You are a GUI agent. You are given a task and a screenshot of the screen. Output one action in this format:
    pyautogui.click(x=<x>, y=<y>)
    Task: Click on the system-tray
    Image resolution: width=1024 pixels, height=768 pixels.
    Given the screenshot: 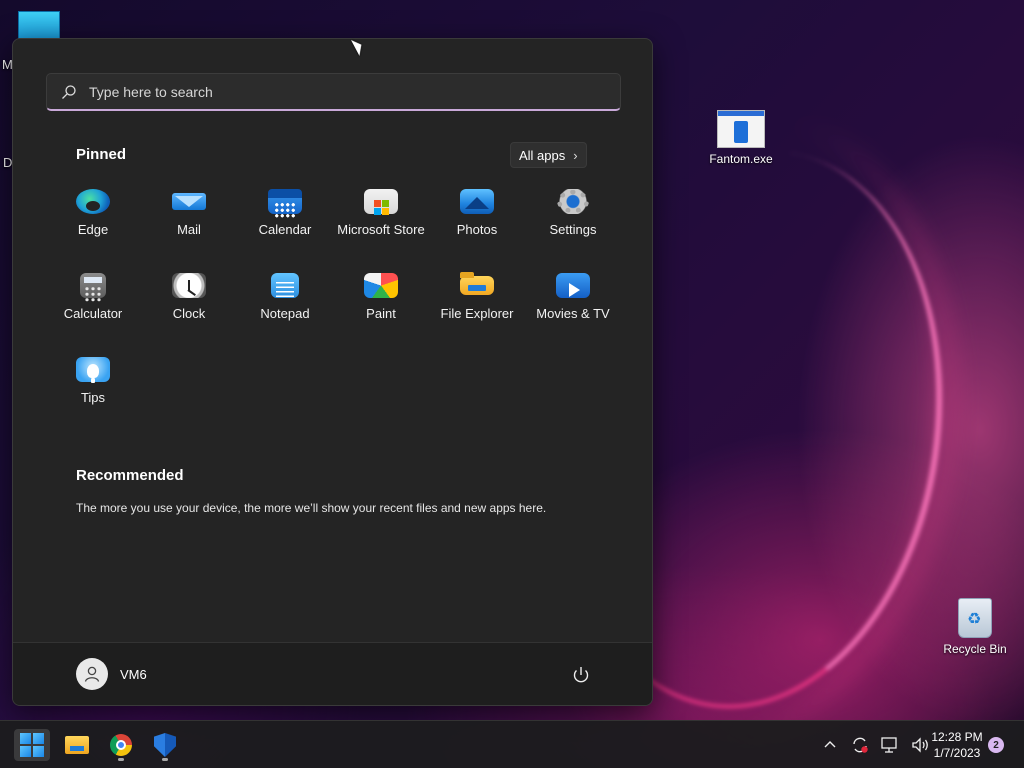 What is the action you would take?
    pyautogui.click(x=875, y=744)
    